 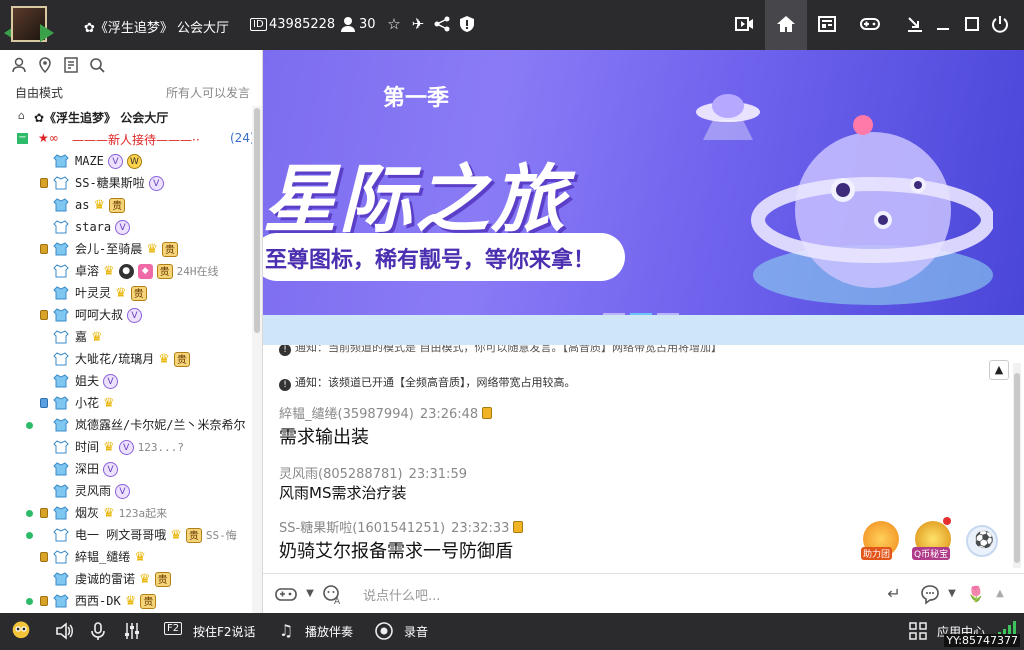 I want to click on sub-channel-row: − ★∞ ———新人接待———·· (24), so click(x=126, y=139).